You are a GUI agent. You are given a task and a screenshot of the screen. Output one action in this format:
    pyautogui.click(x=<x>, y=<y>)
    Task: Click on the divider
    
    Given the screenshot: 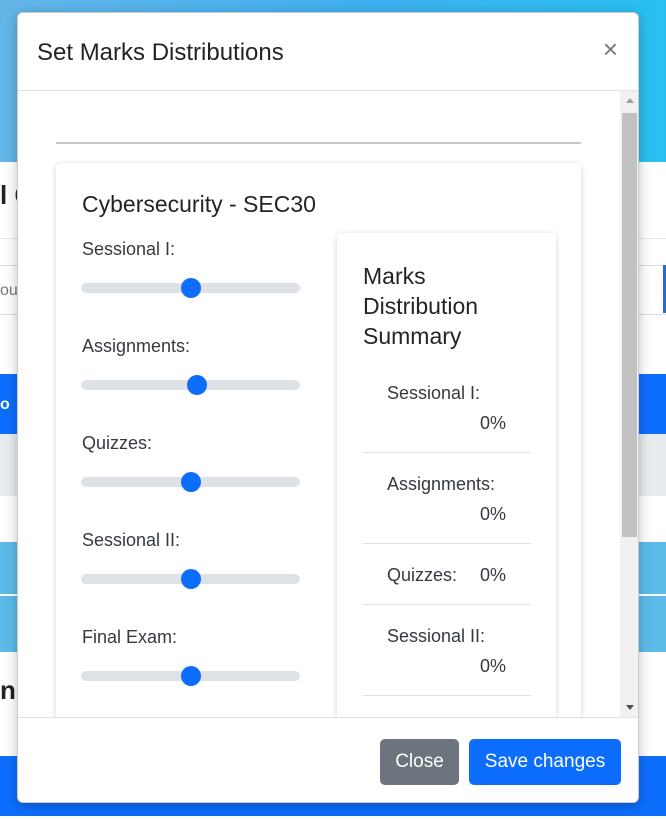 What is the action you would take?
    pyautogui.click(x=318, y=143)
    